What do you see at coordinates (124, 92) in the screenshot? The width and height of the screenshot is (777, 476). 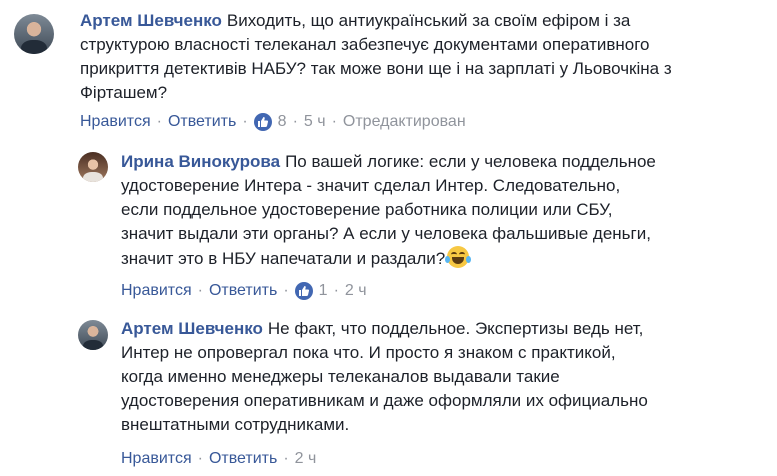 I see `comment-line: Фірташем?` at bounding box center [124, 92].